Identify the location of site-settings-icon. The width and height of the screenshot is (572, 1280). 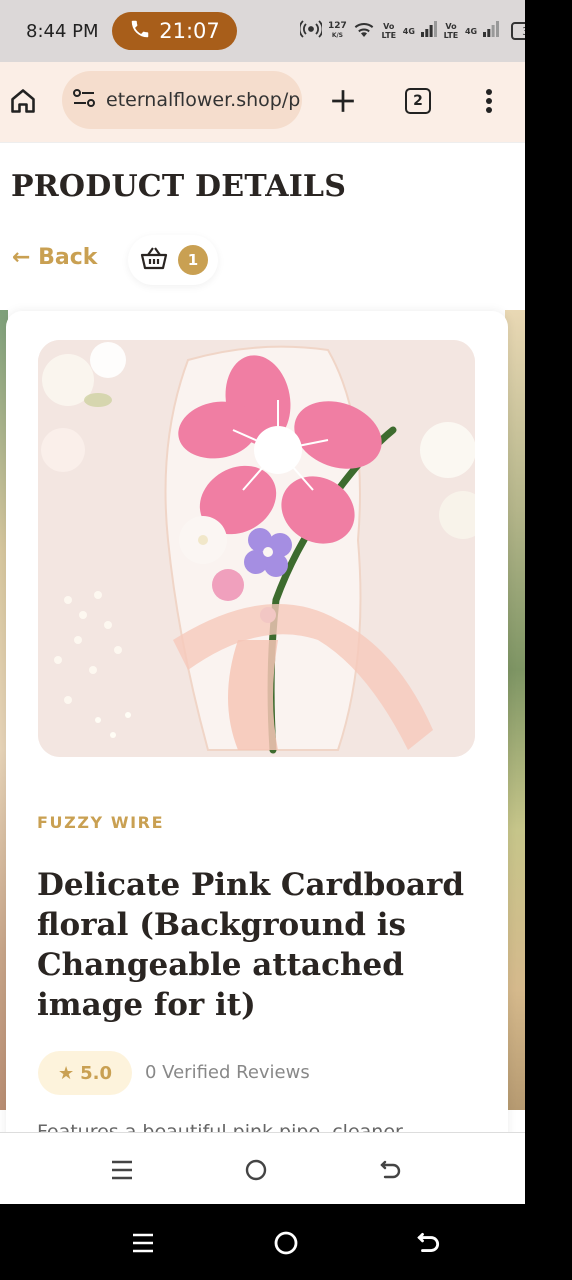
(84, 100).